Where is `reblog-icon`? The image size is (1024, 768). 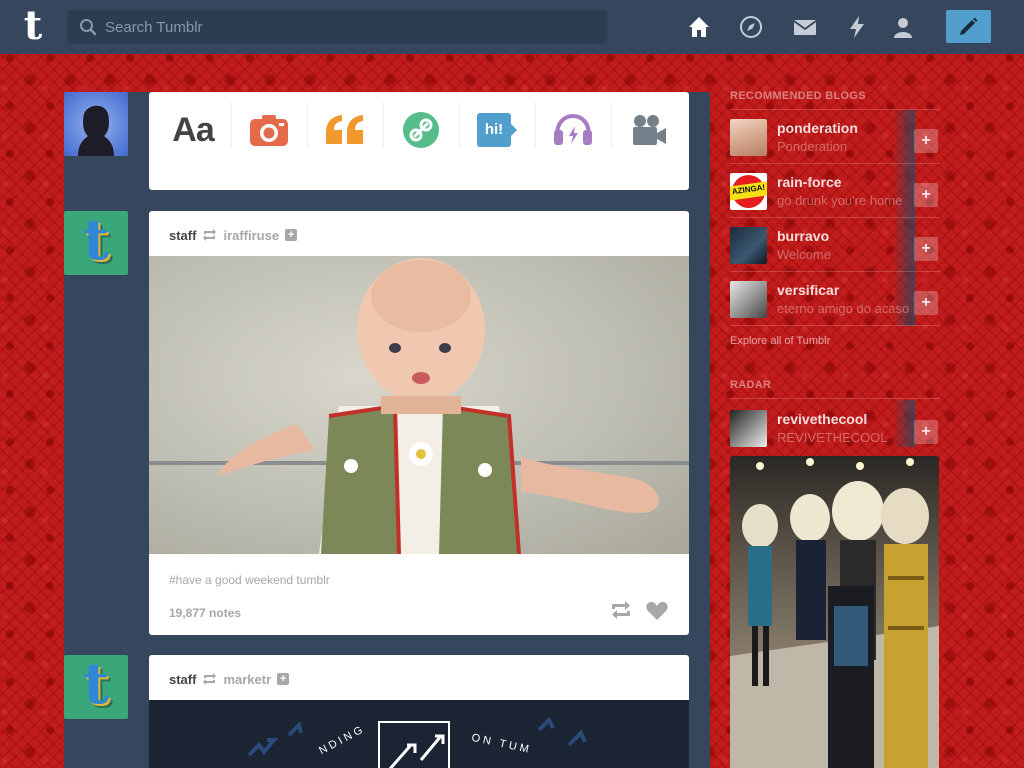
reblog-icon is located at coordinates (621, 610).